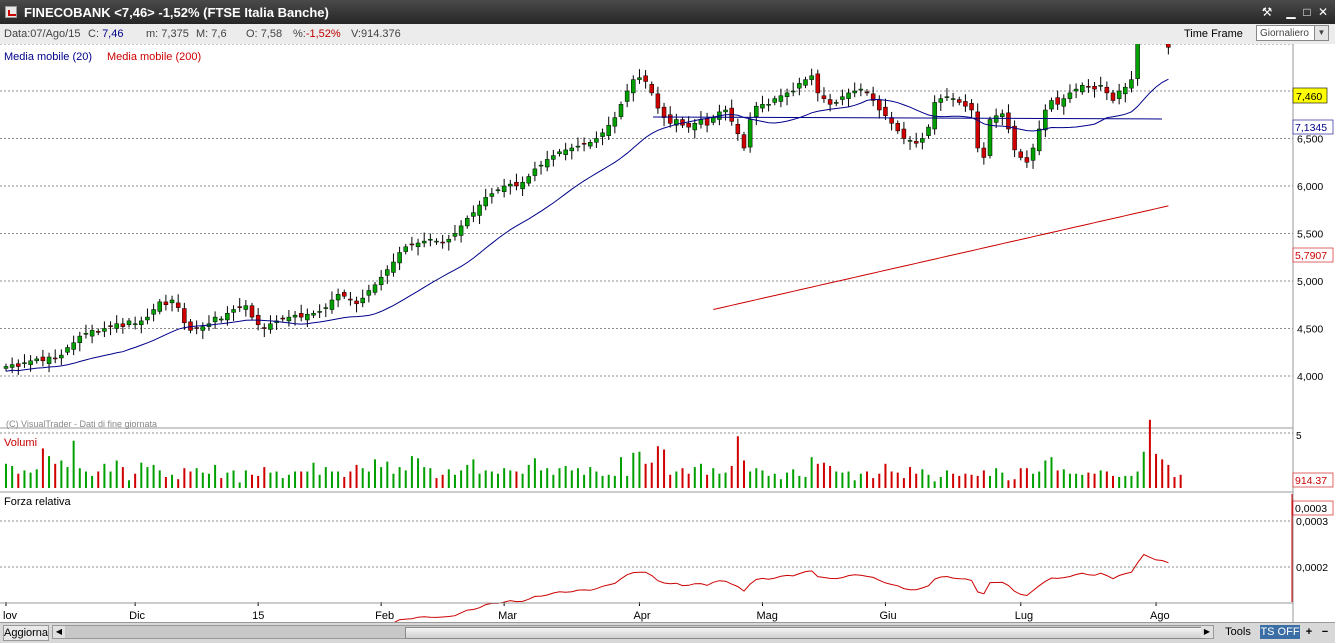 The height and width of the screenshot is (643, 1335). Describe the element at coordinates (264, 34) in the screenshot. I see `open-info: O: 7,58` at that location.